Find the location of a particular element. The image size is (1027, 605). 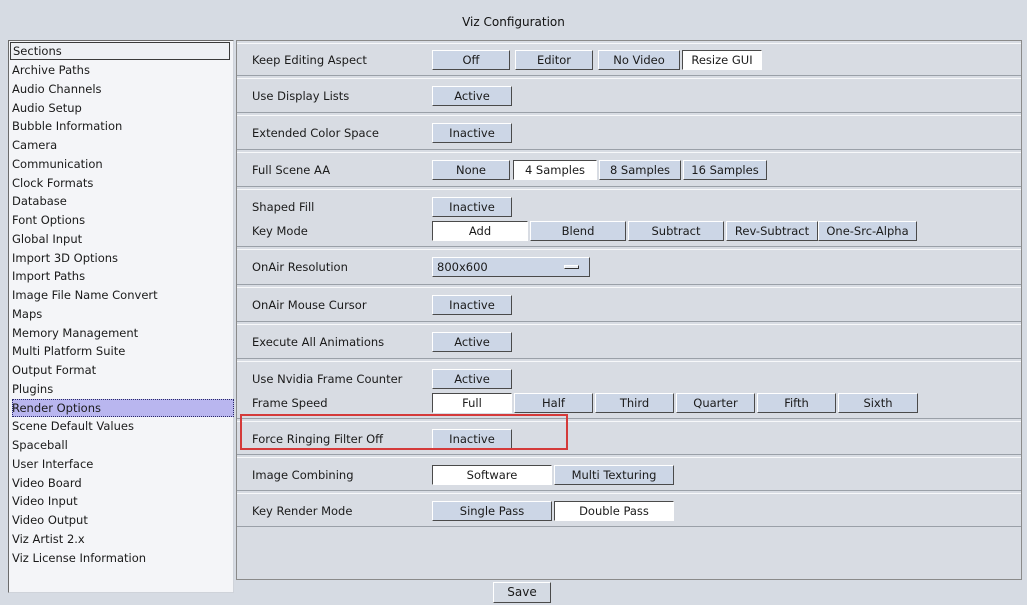

image-combining-label: Image Combining is located at coordinates (303, 475).